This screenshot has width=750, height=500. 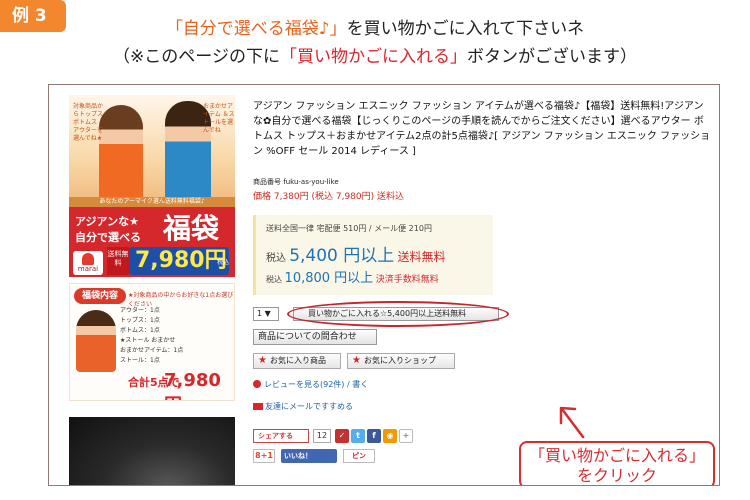 I want to click on cart-highlight-circle, so click(x=398, y=314).